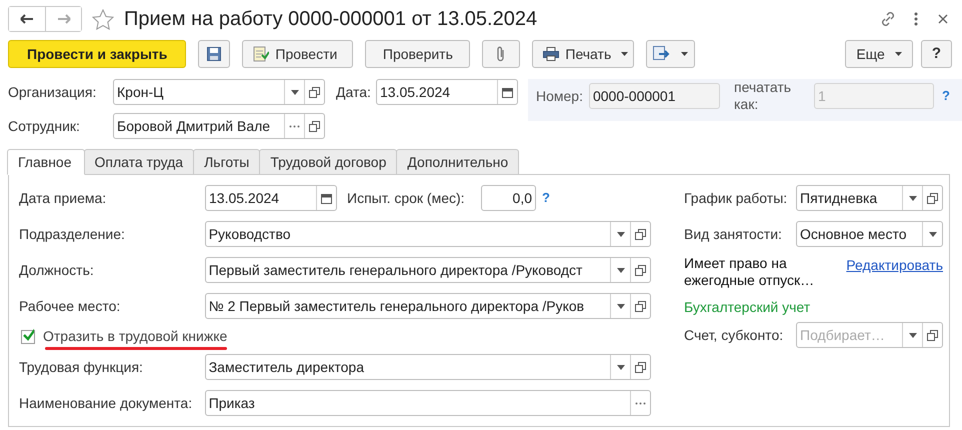 The width and height of the screenshot is (962, 430). Describe the element at coordinates (583, 54) in the screenshot. I see `print-button: Печать` at that location.